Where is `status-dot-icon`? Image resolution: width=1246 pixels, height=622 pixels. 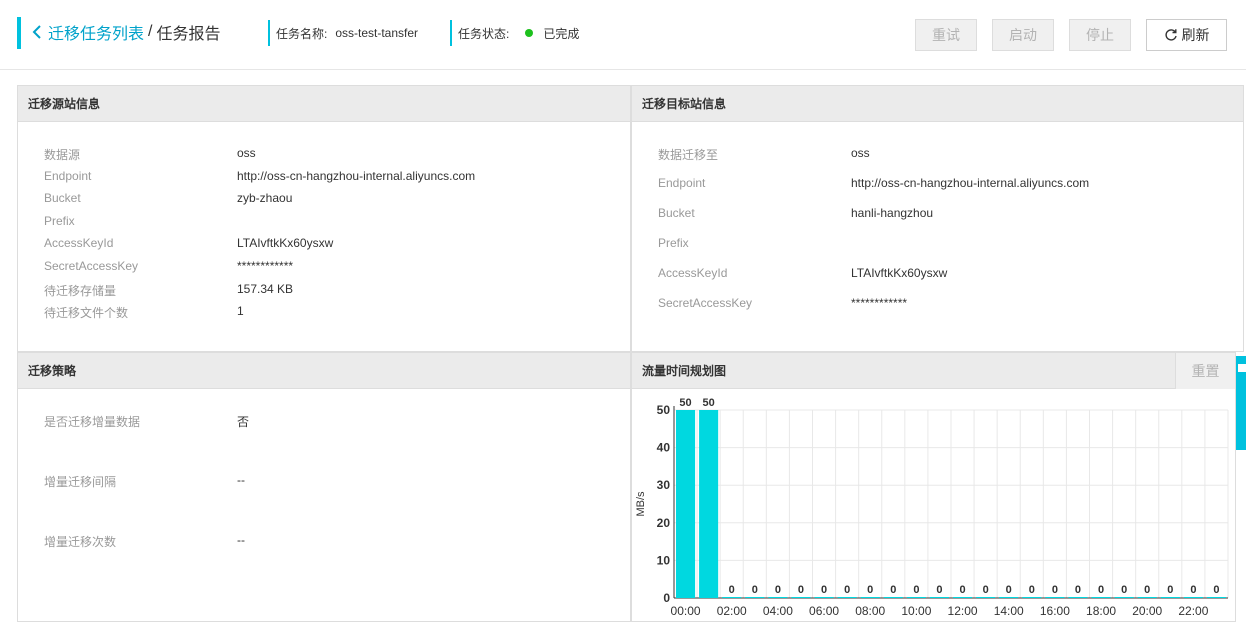 status-dot-icon is located at coordinates (529, 33).